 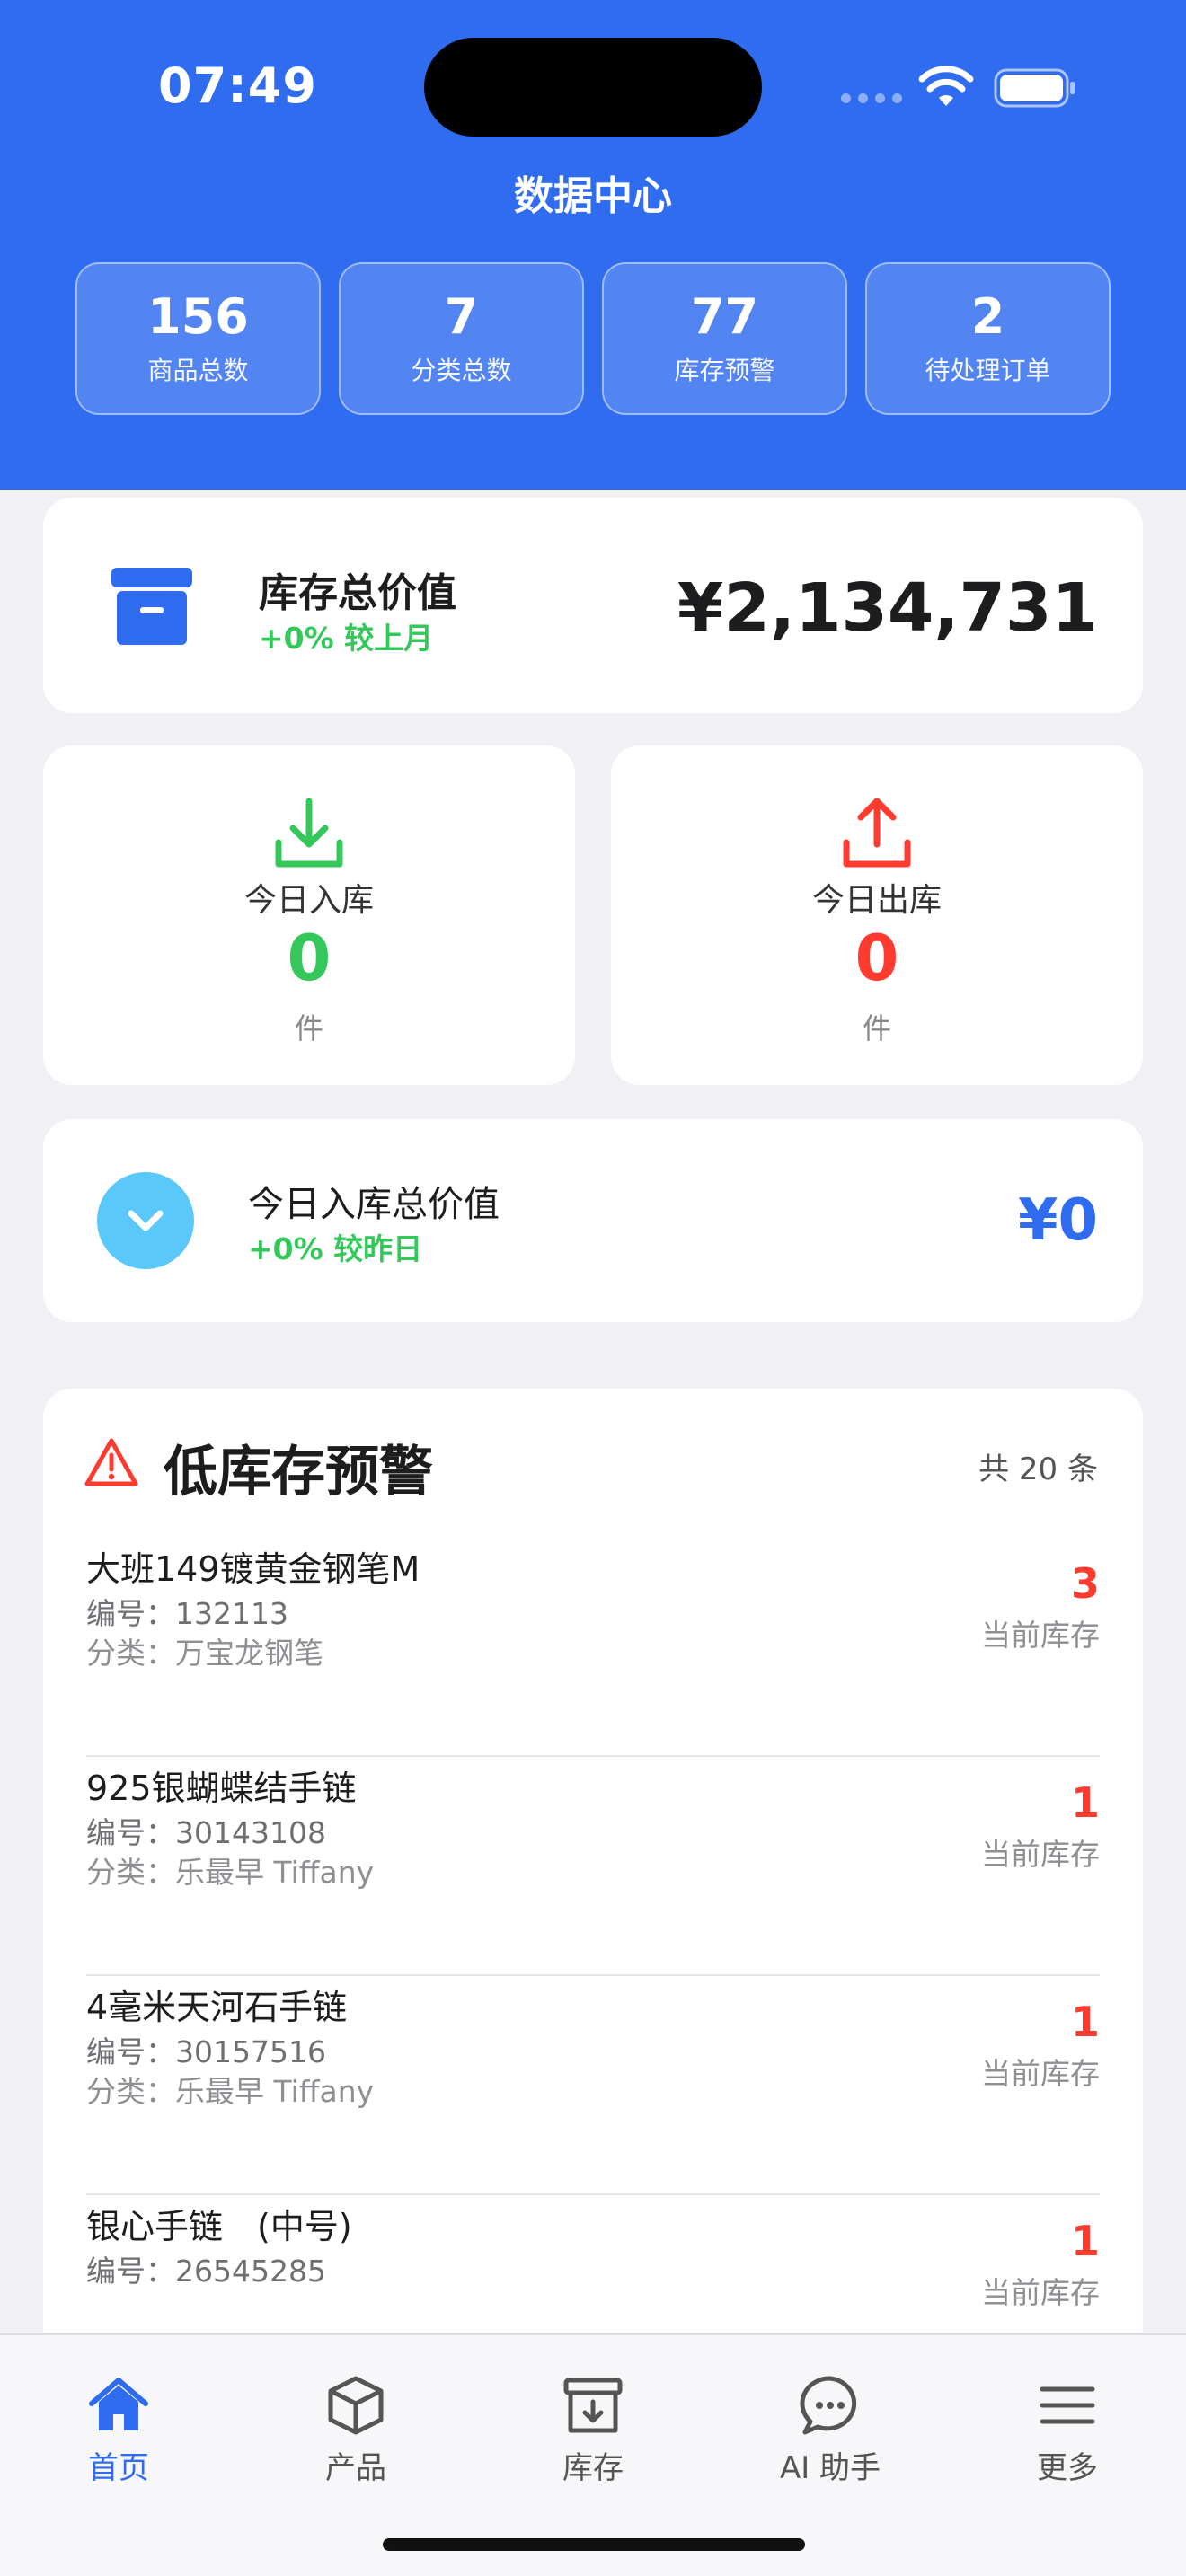 I want to click on stat-label: 商品总数, so click(x=198, y=370).